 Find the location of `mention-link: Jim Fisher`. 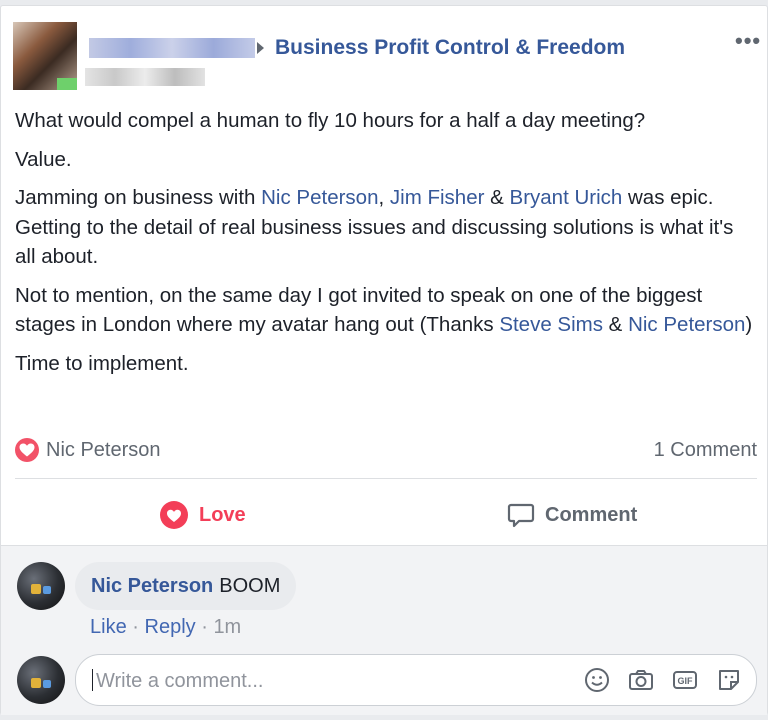

mention-link: Jim Fisher is located at coordinates (437, 197).